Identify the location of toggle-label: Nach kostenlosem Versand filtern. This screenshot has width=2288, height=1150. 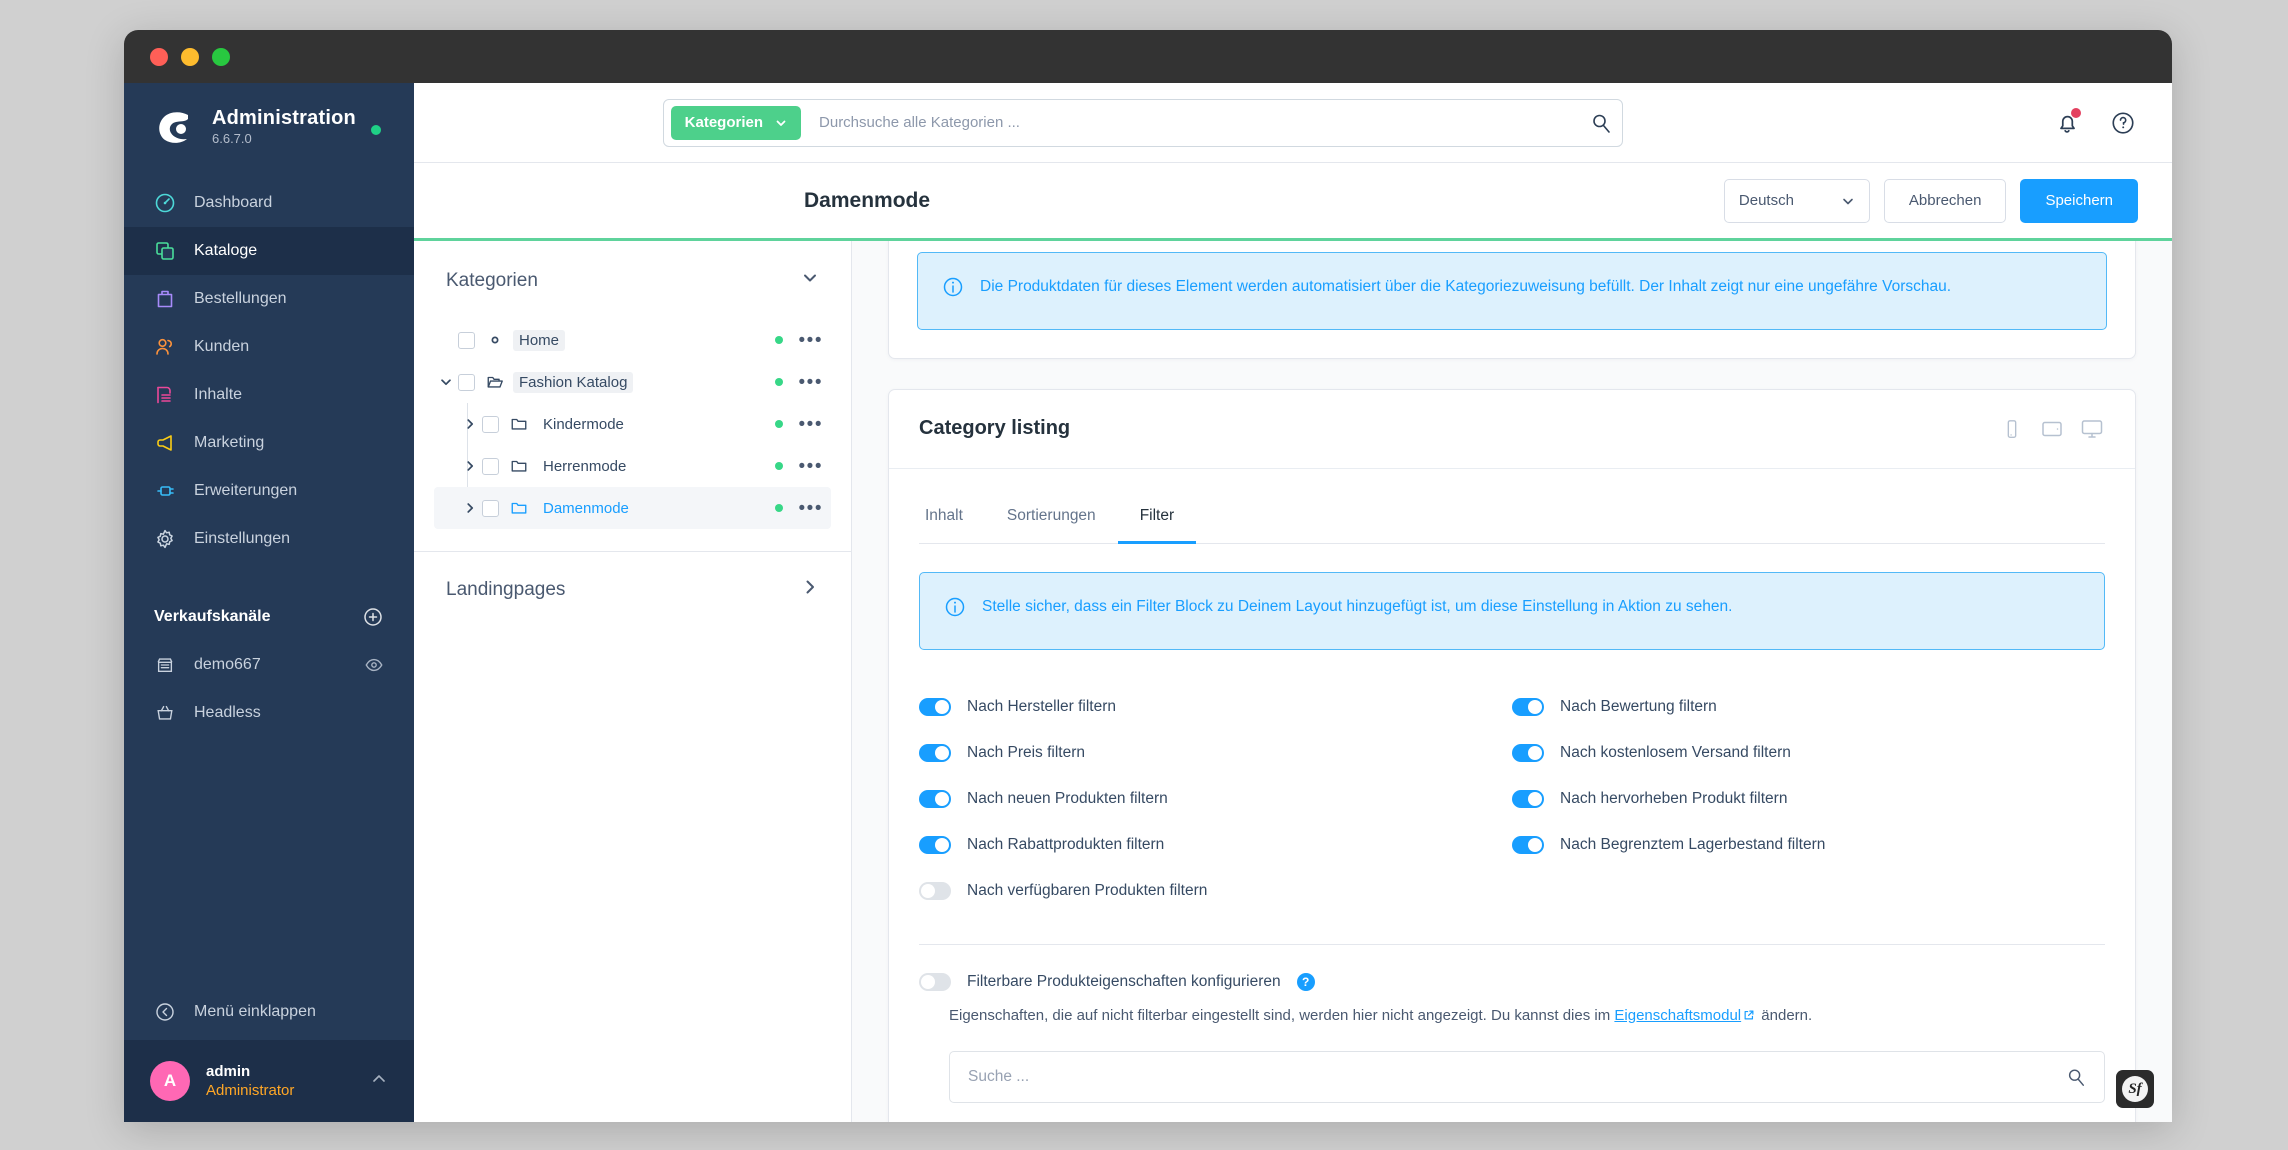
(1675, 752).